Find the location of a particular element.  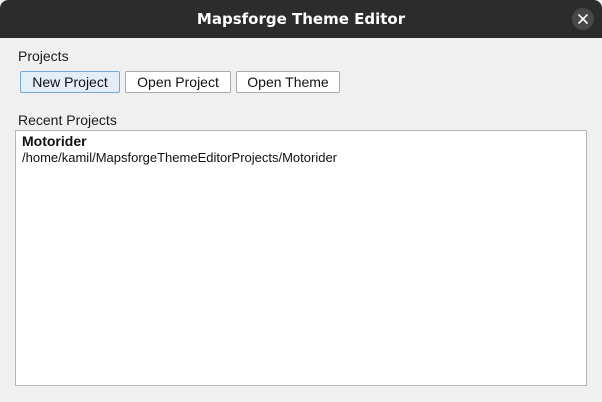

open-project-button: Open Project is located at coordinates (178, 82).